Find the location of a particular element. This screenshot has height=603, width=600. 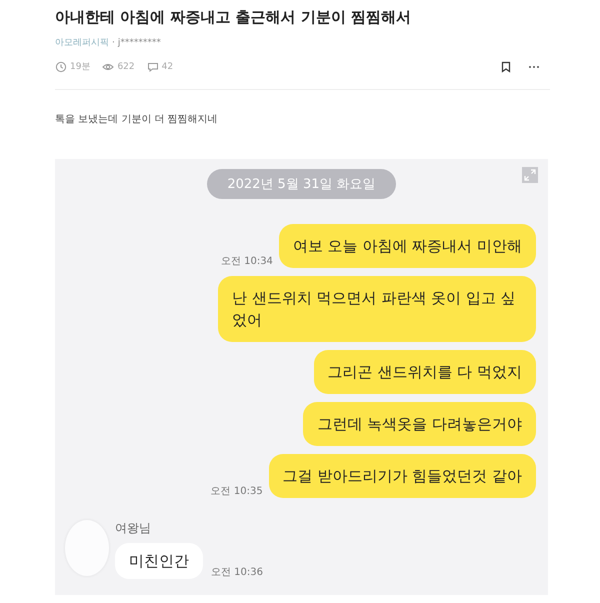

message-bubble: 그리곤 샌드위치를 다 먹었지 is located at coordinates (425, 372).